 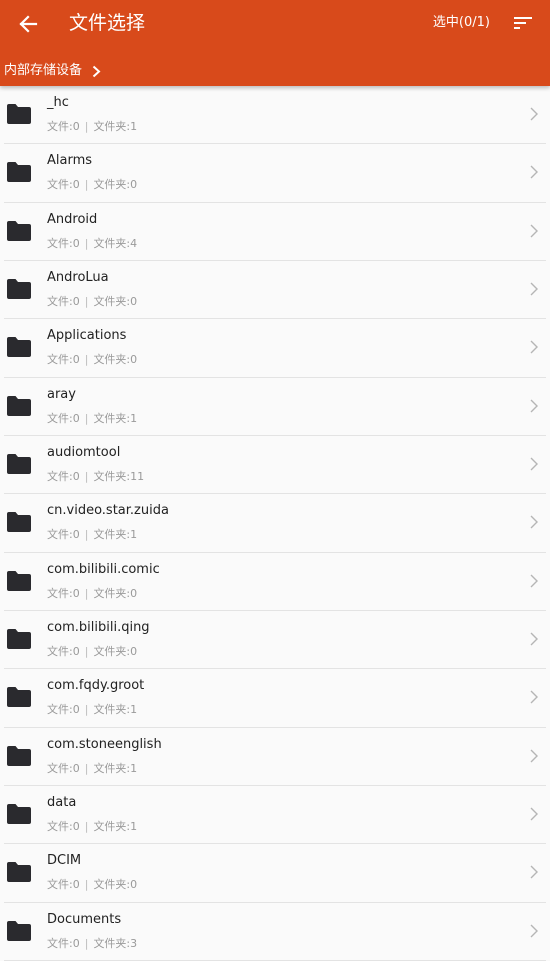 I want to click on folder-row: audiomtool 文件:0 | 文件夹:11, so click(x=275, y=465).